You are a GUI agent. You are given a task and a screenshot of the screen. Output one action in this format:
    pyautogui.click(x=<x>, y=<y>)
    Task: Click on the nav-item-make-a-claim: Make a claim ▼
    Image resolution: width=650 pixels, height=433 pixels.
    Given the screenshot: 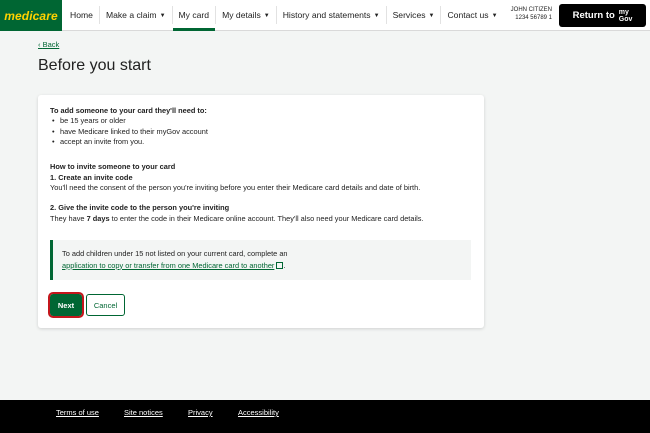 What is the action you would take?
    pyautogui.click(x=136, y=15)
    